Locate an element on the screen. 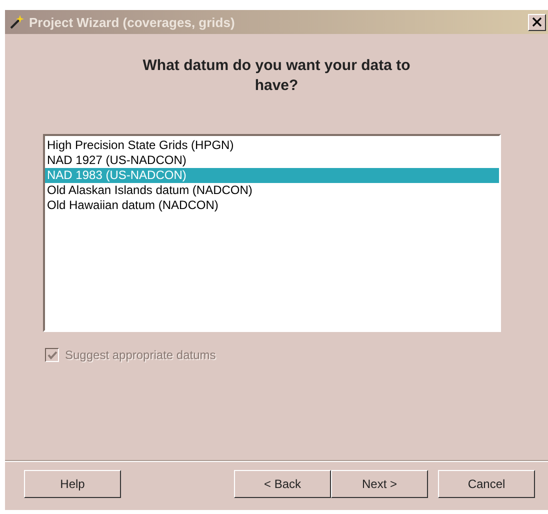 The height and width of the screenshot is (514, 548). question-heading: What datum do you want your data to have? is located at coordinates (277, 76).